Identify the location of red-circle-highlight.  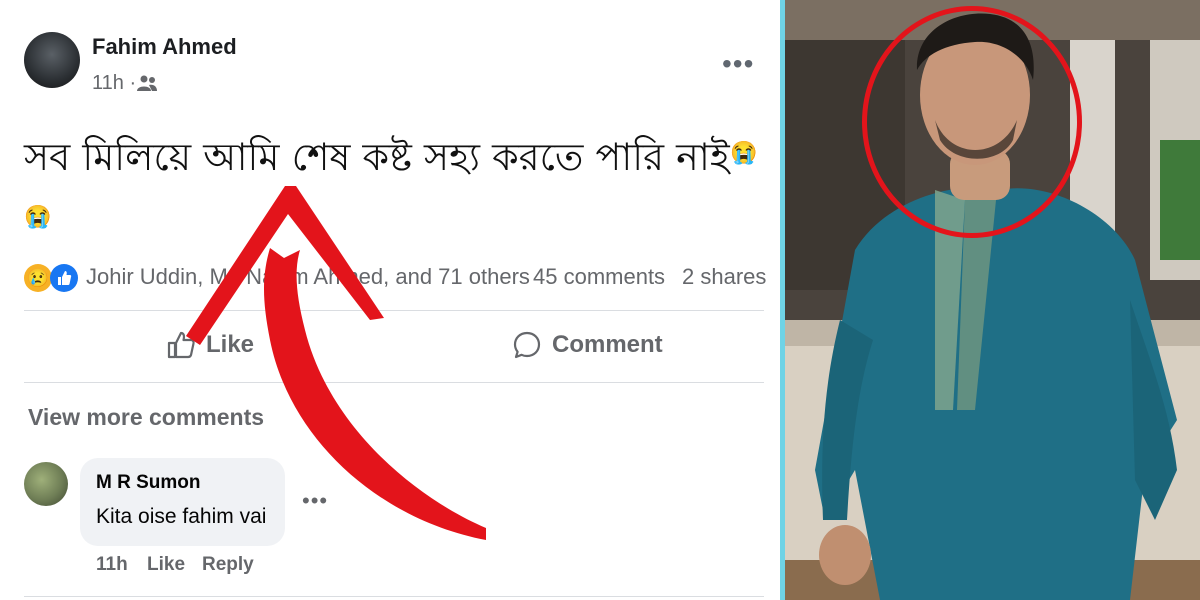
(972, 122).